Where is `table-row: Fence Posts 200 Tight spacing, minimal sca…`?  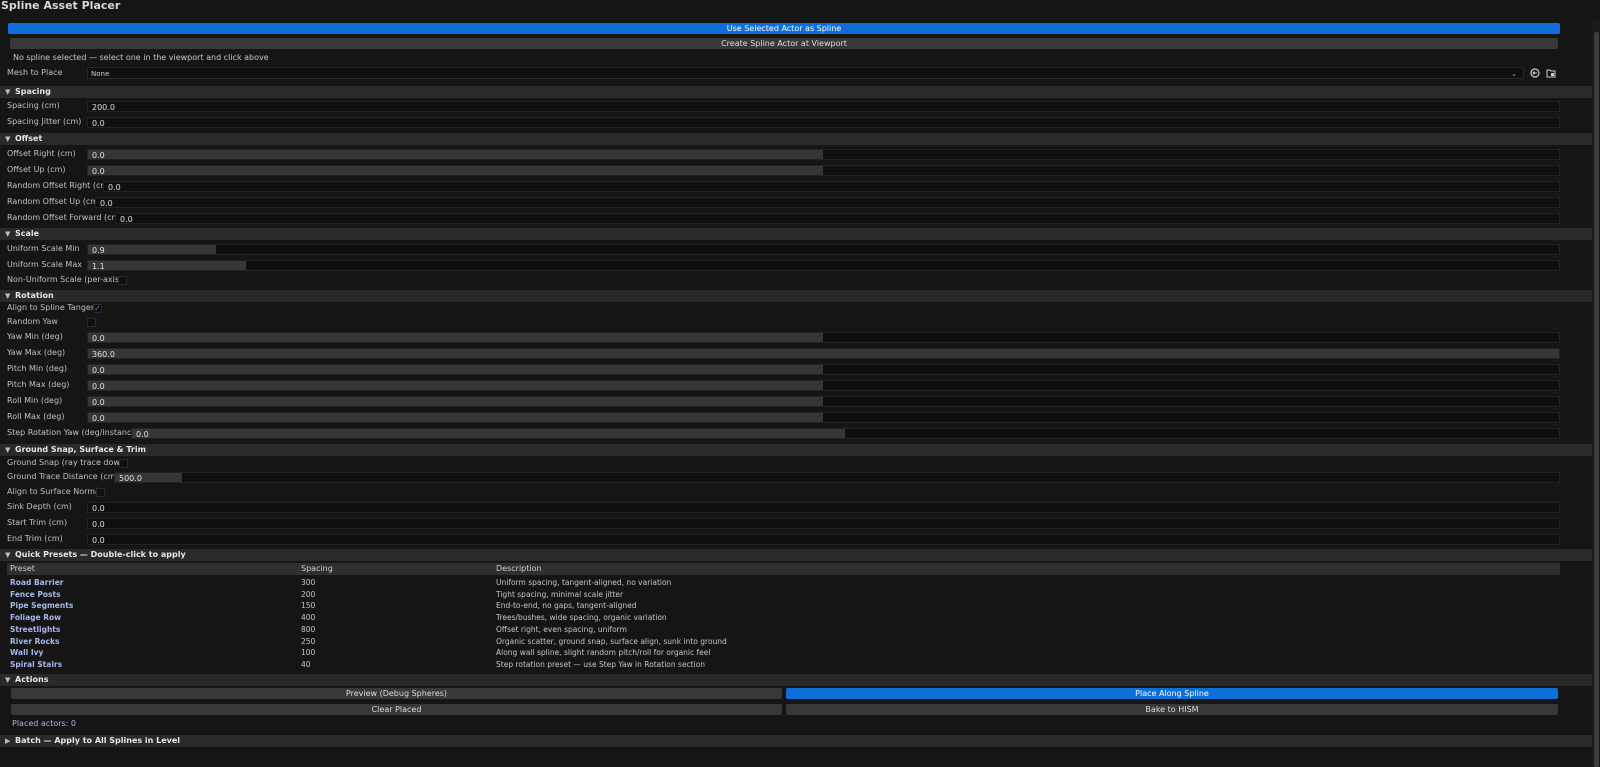 table-row: Fence Posts 200 Tight spacing, minimal sca… is located at coordinates (783, 594).